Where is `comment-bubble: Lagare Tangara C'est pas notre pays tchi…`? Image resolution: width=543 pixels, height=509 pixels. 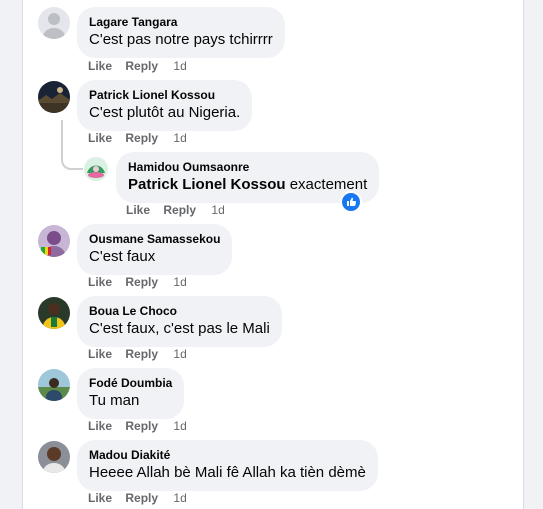
comment-bubble: Lagare Tangara C'est pas notre pays tchi… is located at coordinates (181, 32).